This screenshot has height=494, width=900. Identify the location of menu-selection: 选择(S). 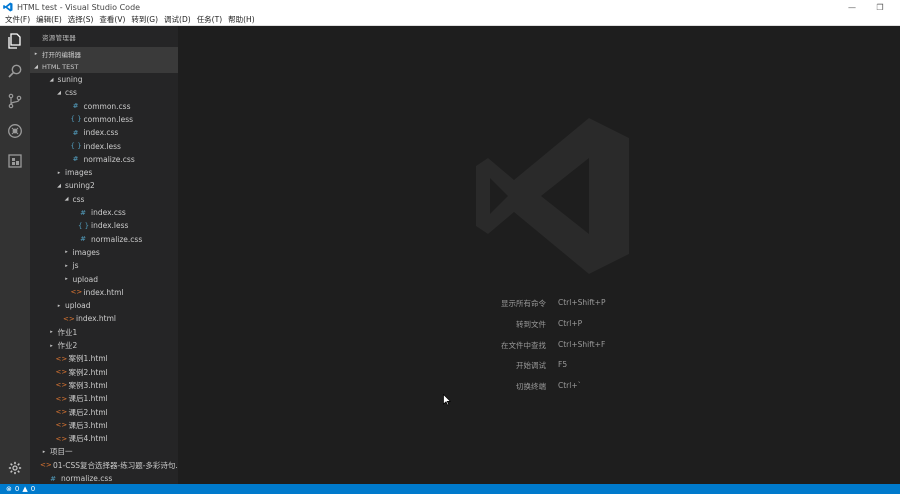
(81, 19).